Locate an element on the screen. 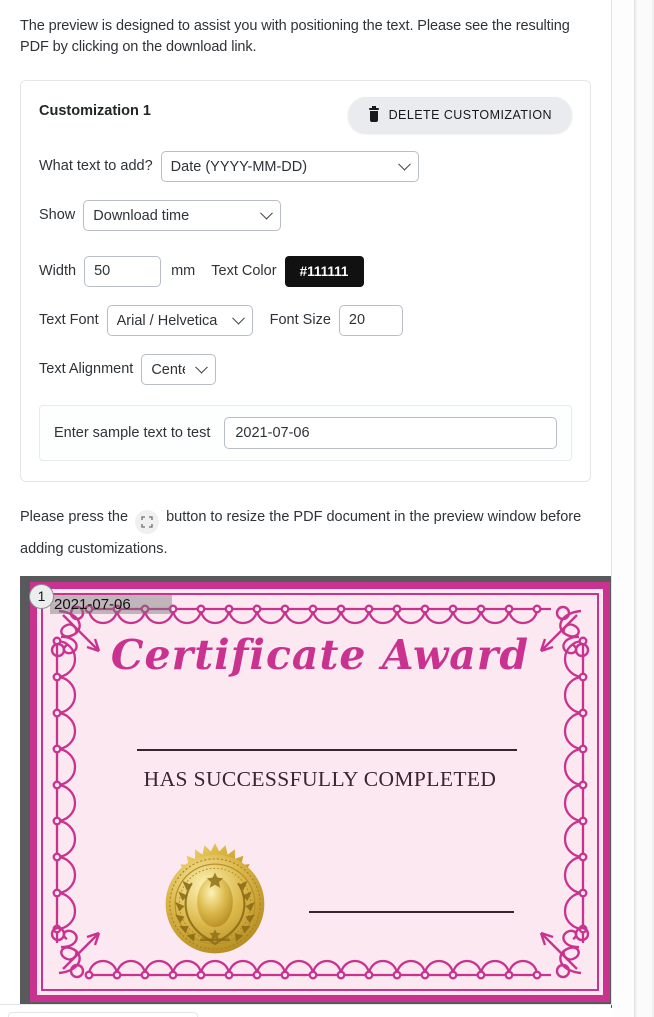 This screenshot has width=654, height=1017. text-color-label: Text Color is located at coordinates (244, 271).